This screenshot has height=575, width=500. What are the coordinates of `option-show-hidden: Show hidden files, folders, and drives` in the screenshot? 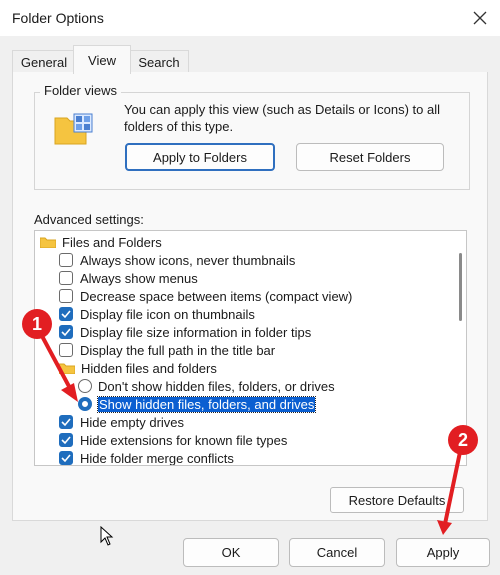 It's located at (197, 404).